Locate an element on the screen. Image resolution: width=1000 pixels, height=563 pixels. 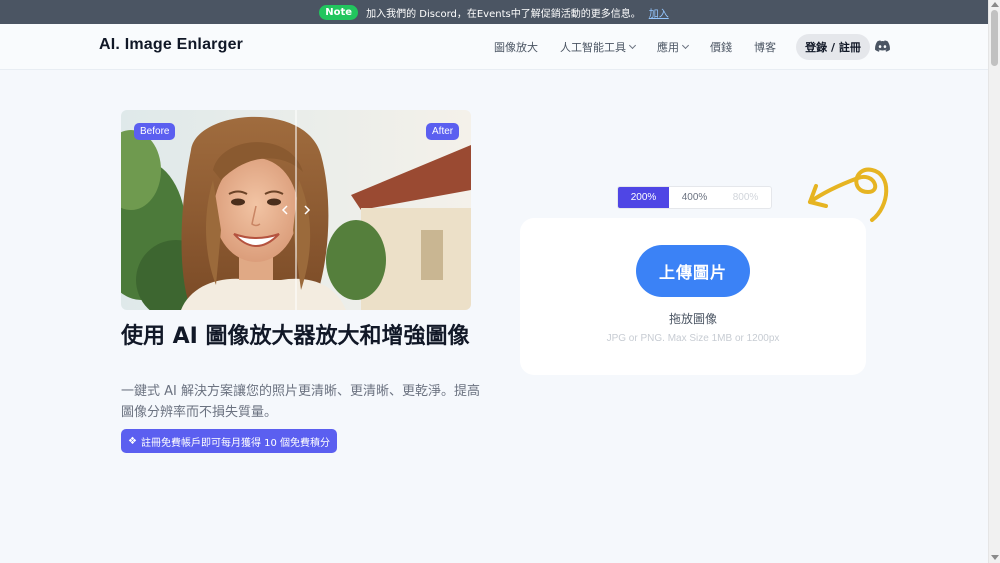
nav-item-label: 人工智能工具 is located at coordinates (593, 47).